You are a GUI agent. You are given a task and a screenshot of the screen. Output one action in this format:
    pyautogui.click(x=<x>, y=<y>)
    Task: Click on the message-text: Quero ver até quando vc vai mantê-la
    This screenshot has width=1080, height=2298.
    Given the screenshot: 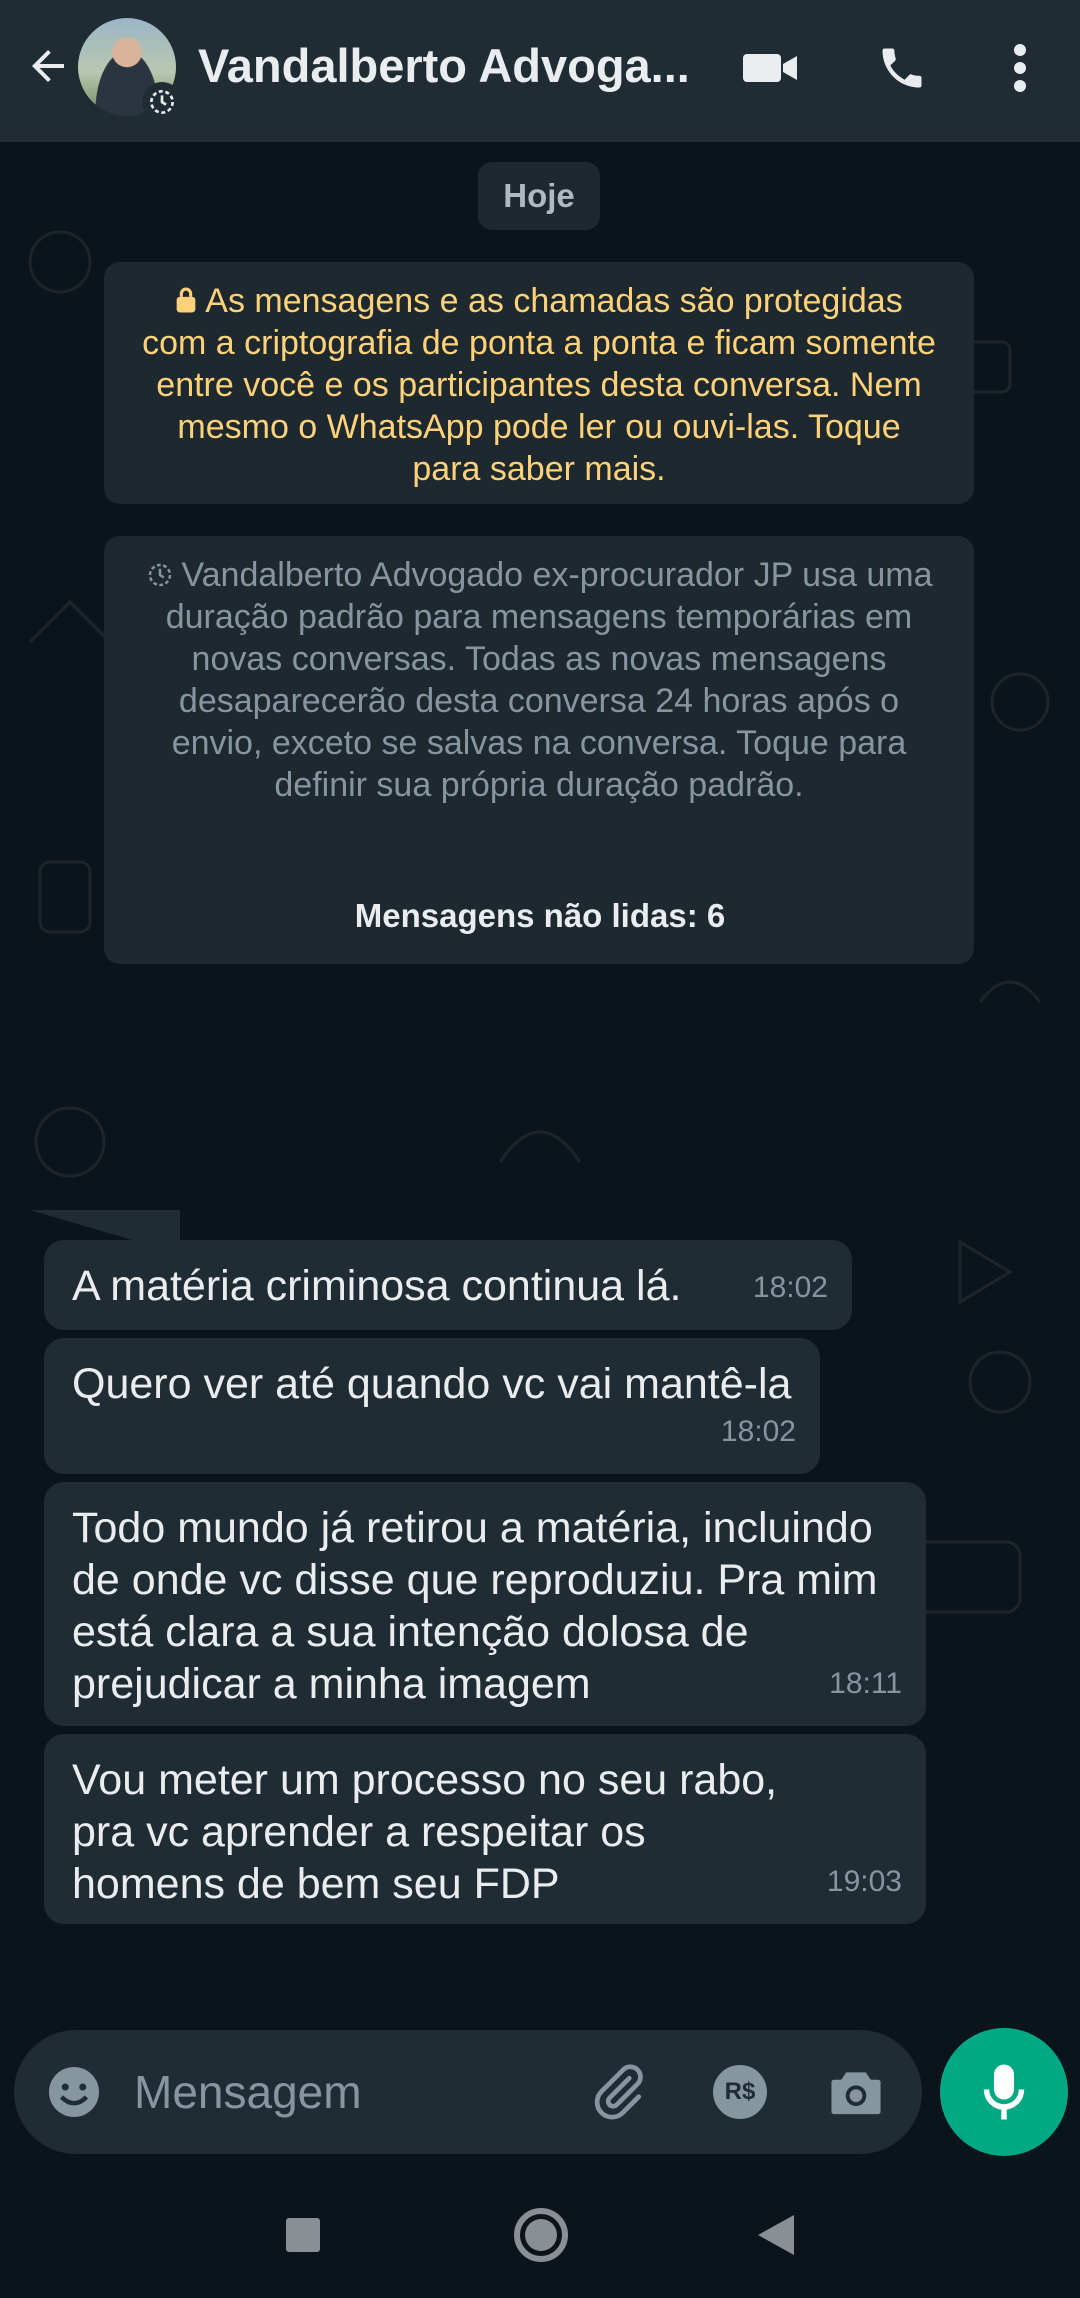 What is the action you would take?
    pyautogui.click(x=432, y=1384)
    